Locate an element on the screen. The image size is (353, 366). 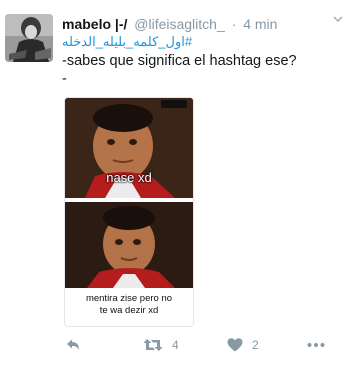
chevron-down-icon is located at coordinates (338, 19).